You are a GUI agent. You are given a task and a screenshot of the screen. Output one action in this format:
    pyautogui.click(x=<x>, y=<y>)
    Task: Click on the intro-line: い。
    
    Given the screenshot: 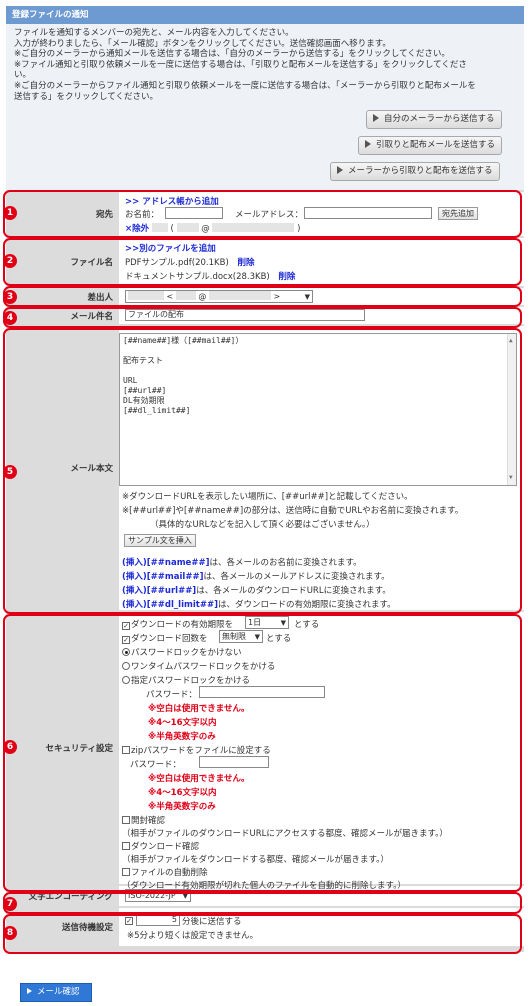 What is the action you would take?
    pyautogui.click(x=23, y=75)
    